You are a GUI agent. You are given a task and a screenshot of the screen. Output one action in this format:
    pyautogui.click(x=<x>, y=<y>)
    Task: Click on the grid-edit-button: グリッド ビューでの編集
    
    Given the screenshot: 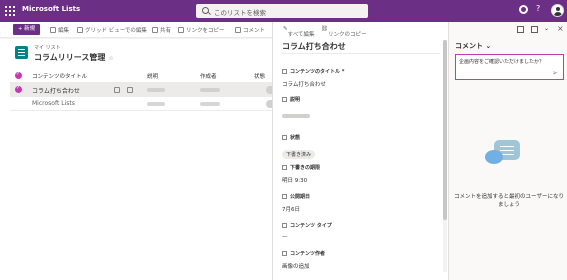 What is the action you would take?
    pyautogui.click(x=112, y=30)
    